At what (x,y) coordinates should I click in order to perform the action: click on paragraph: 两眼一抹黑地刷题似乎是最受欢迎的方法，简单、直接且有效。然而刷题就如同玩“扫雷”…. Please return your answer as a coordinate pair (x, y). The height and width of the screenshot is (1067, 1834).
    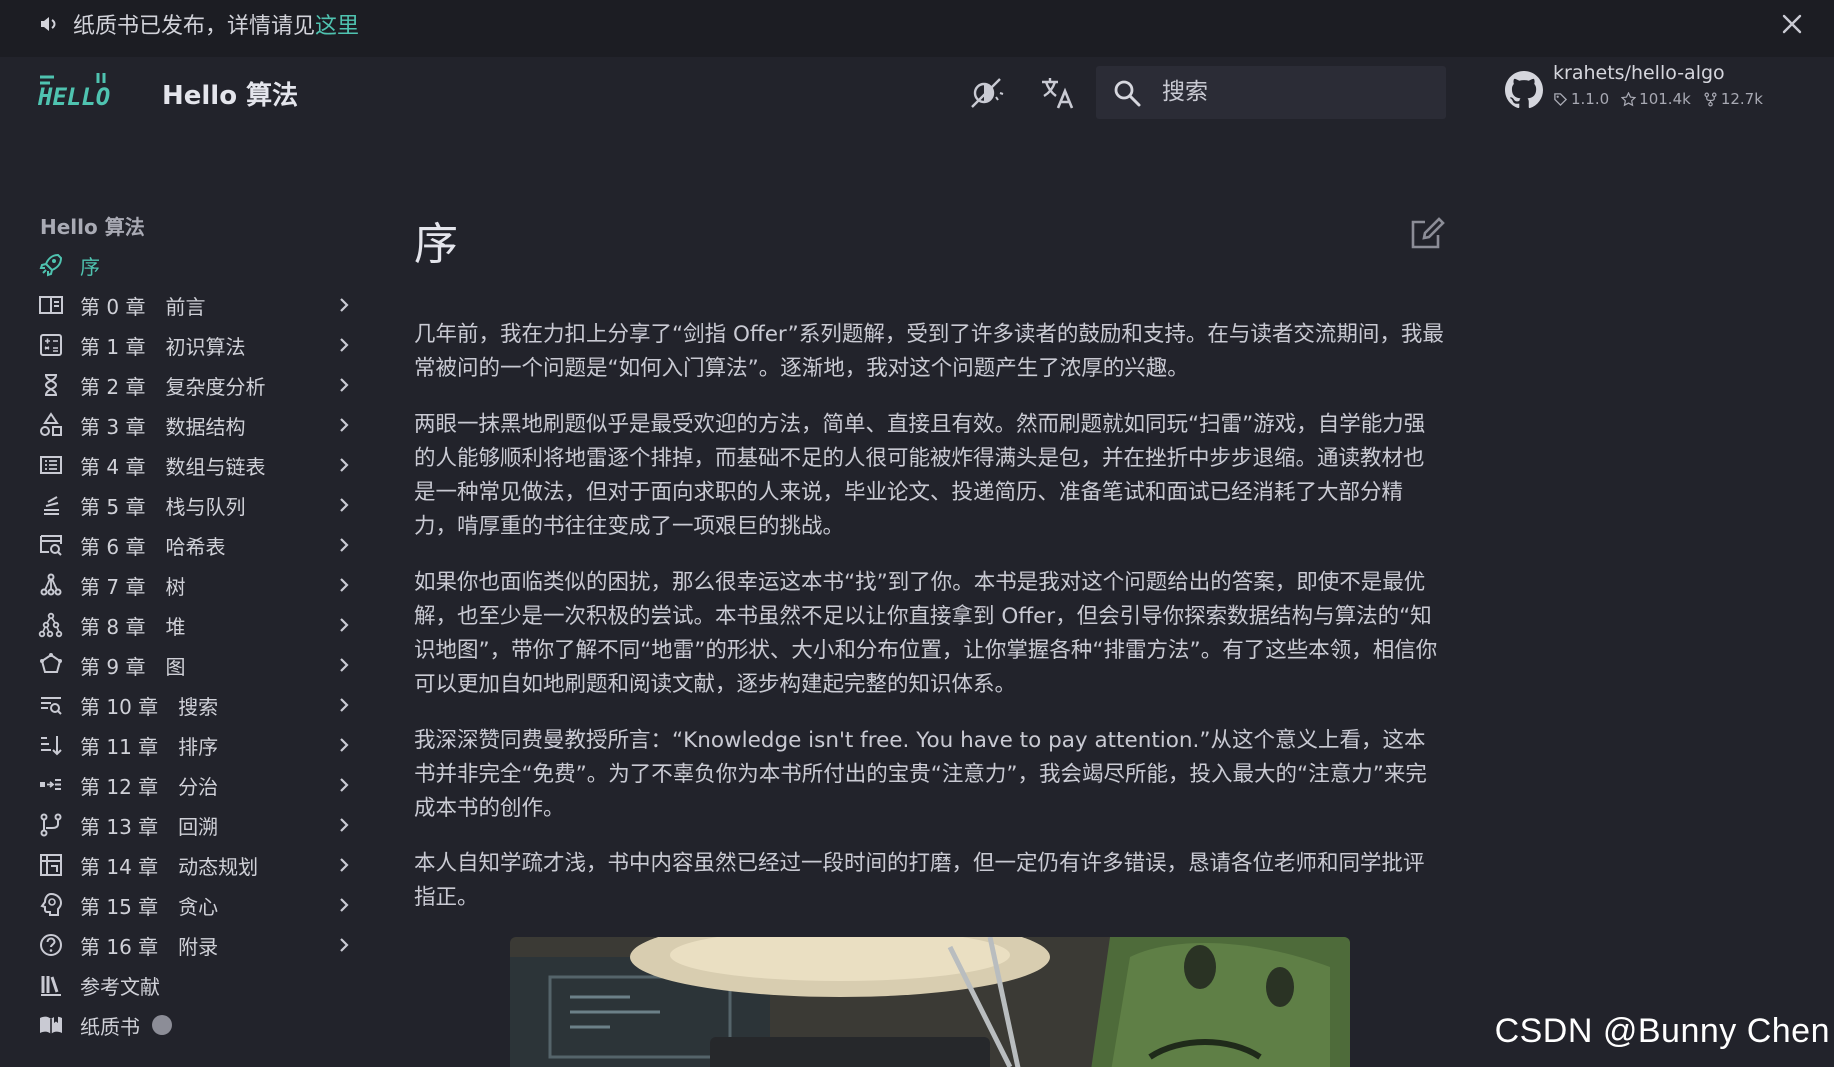
    Looking at the image, I should click on (920, 475).